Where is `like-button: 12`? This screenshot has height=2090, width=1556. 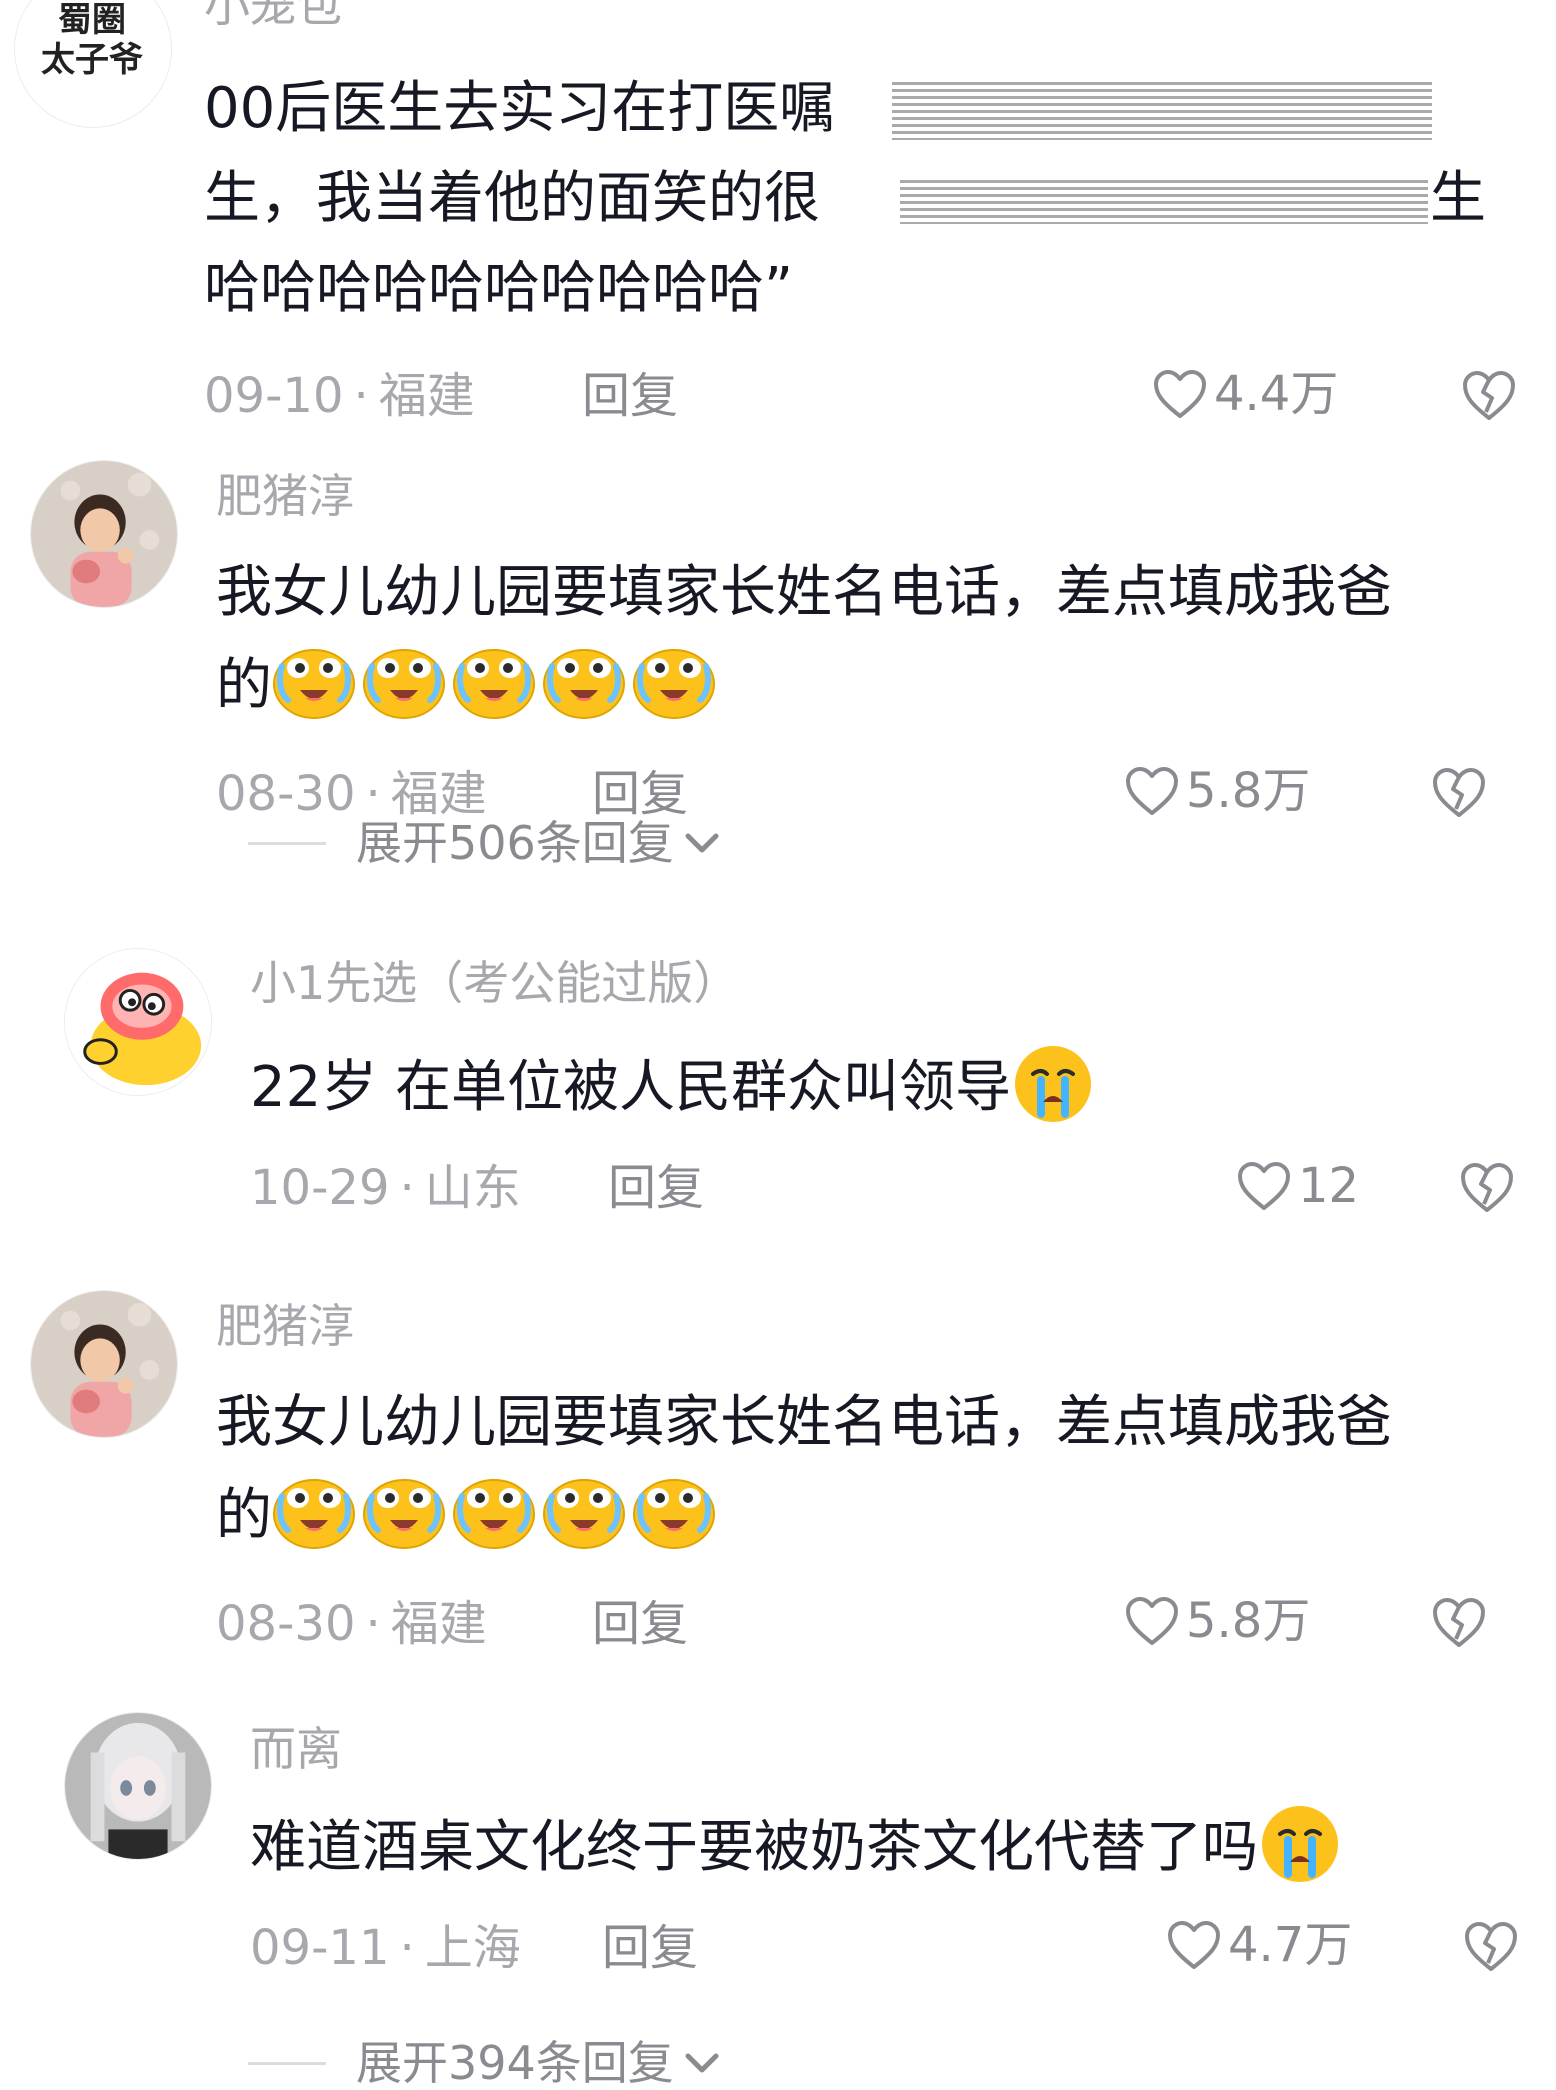
like-button: 12 is located at coordinates (1297, 1186).